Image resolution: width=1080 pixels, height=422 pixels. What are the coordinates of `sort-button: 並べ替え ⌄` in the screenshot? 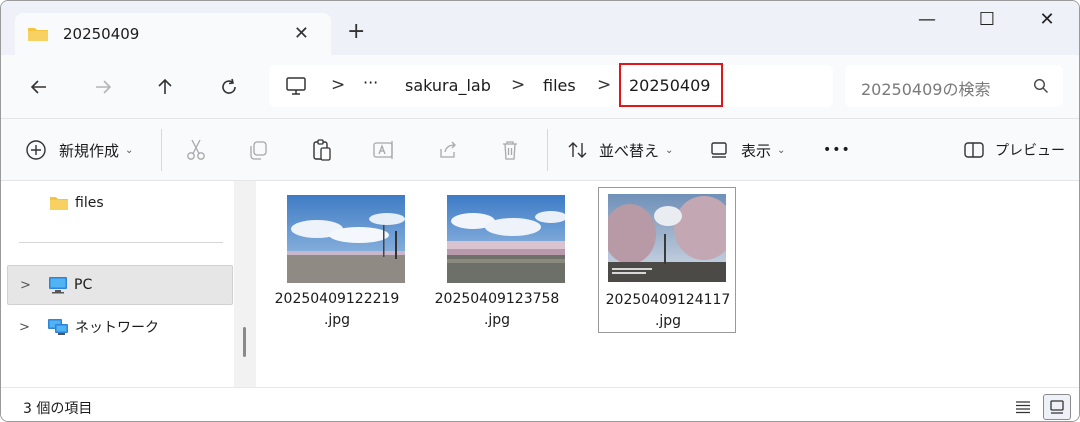 It's located at (620, 150).